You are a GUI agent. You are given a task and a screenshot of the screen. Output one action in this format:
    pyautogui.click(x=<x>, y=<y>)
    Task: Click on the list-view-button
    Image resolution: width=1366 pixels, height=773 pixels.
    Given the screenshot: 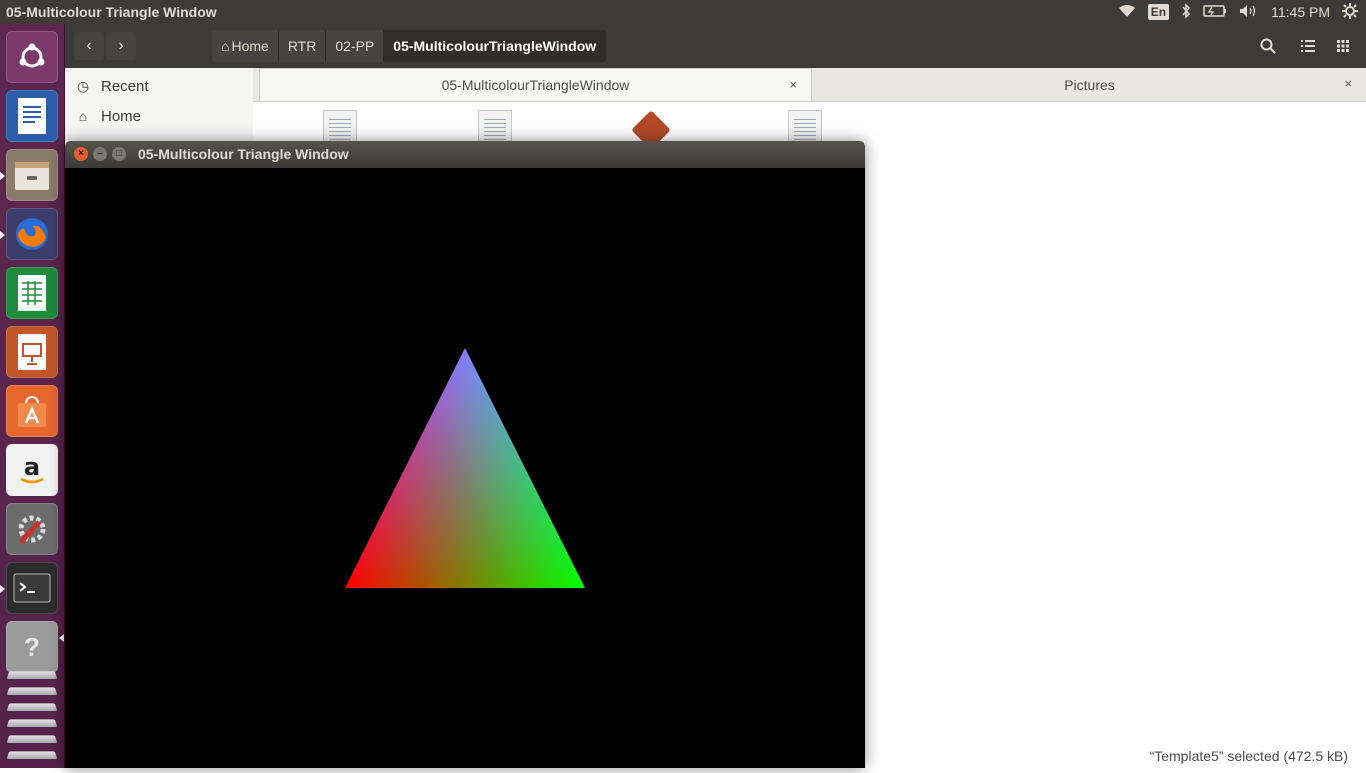 What is the action you would take?
    pyautogui.click(x=1308, y=46)
    